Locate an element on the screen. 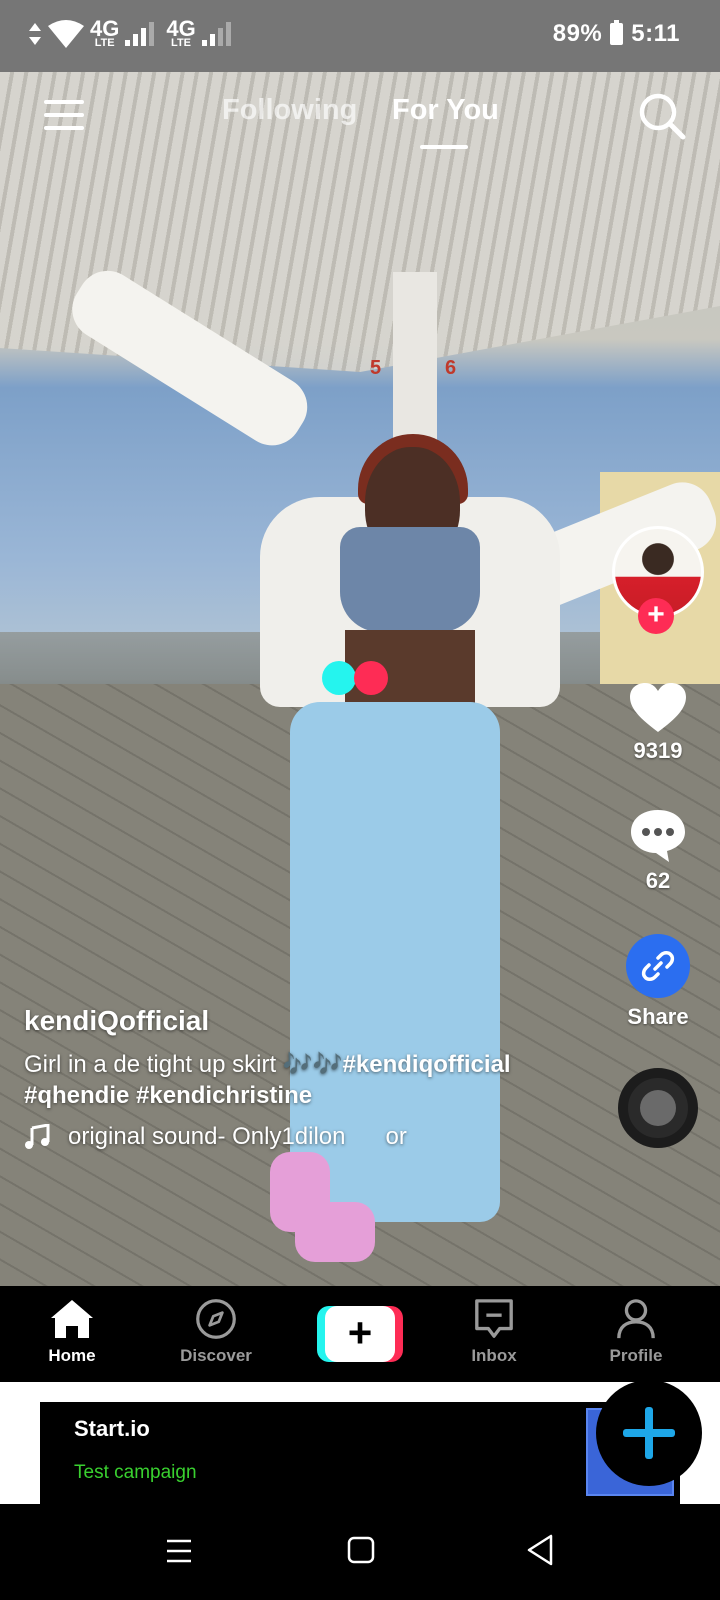  tab-following: Following is located at coordinates (289, 110).